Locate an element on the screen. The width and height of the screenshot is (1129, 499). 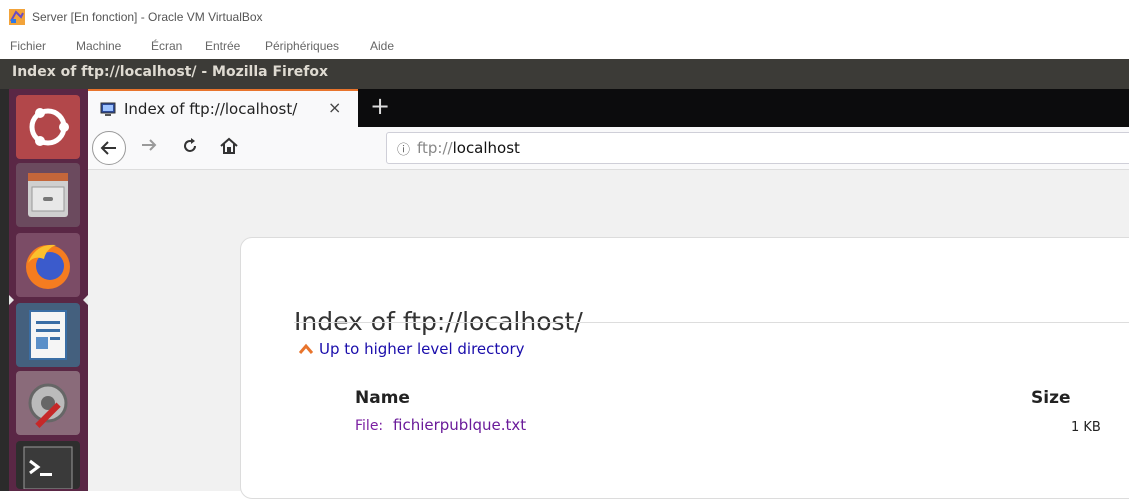
monitor-icon is located at coordinates (108, 109).